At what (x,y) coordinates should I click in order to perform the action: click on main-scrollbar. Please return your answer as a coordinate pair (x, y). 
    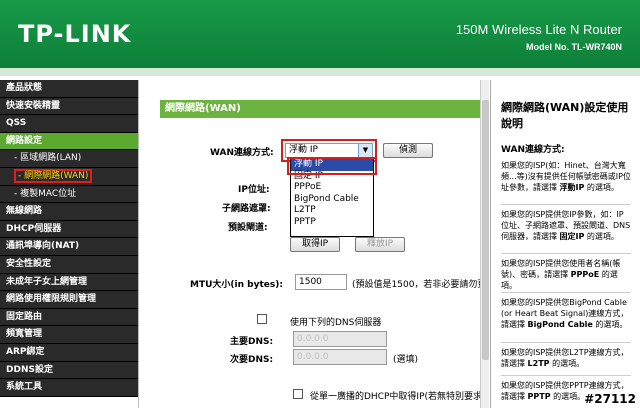
    Looking at the image, I should click on (484, 244).